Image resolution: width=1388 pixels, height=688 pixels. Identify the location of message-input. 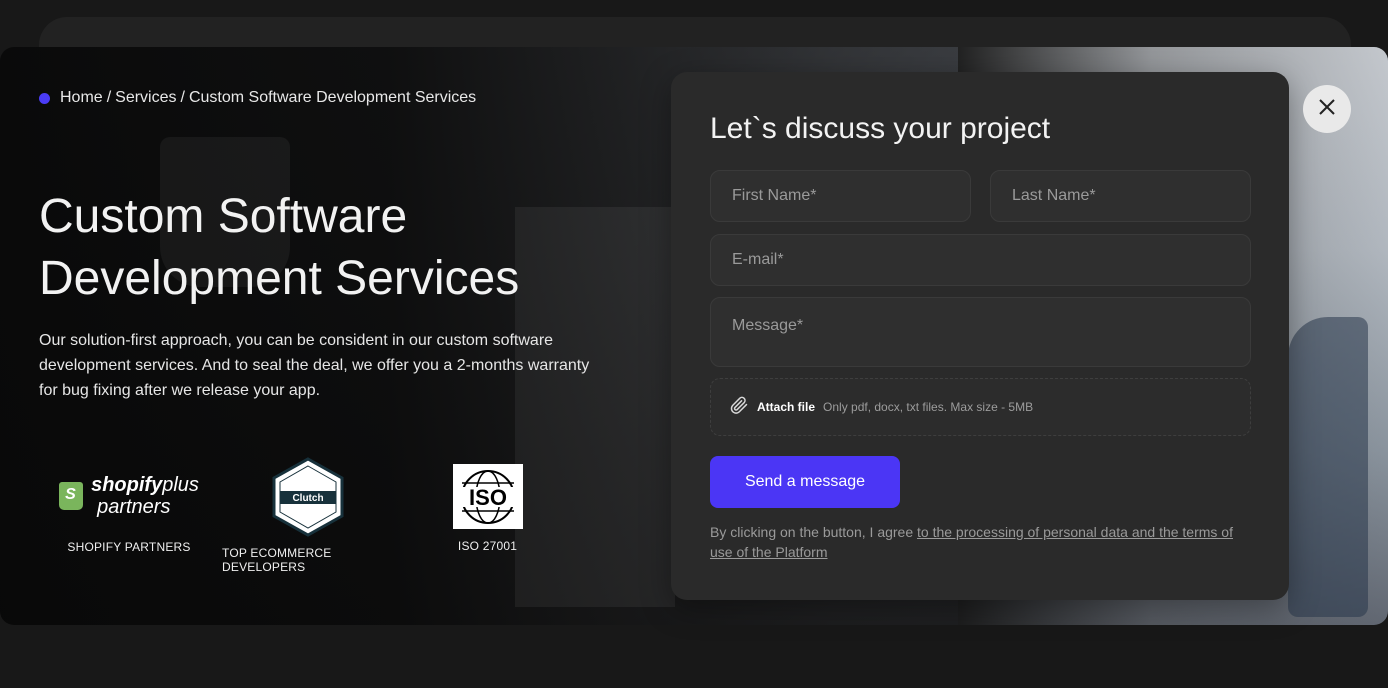
(980, 337).